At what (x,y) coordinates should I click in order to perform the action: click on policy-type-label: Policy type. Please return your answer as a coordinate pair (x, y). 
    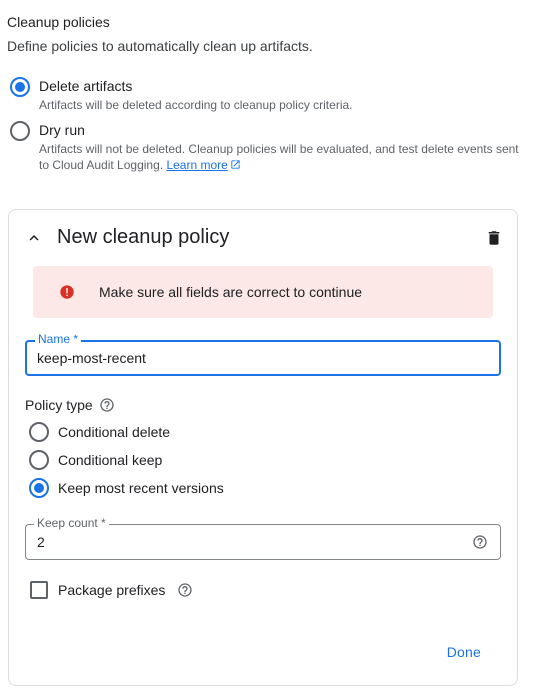
    Looking at the image, I should click on (59, 405).